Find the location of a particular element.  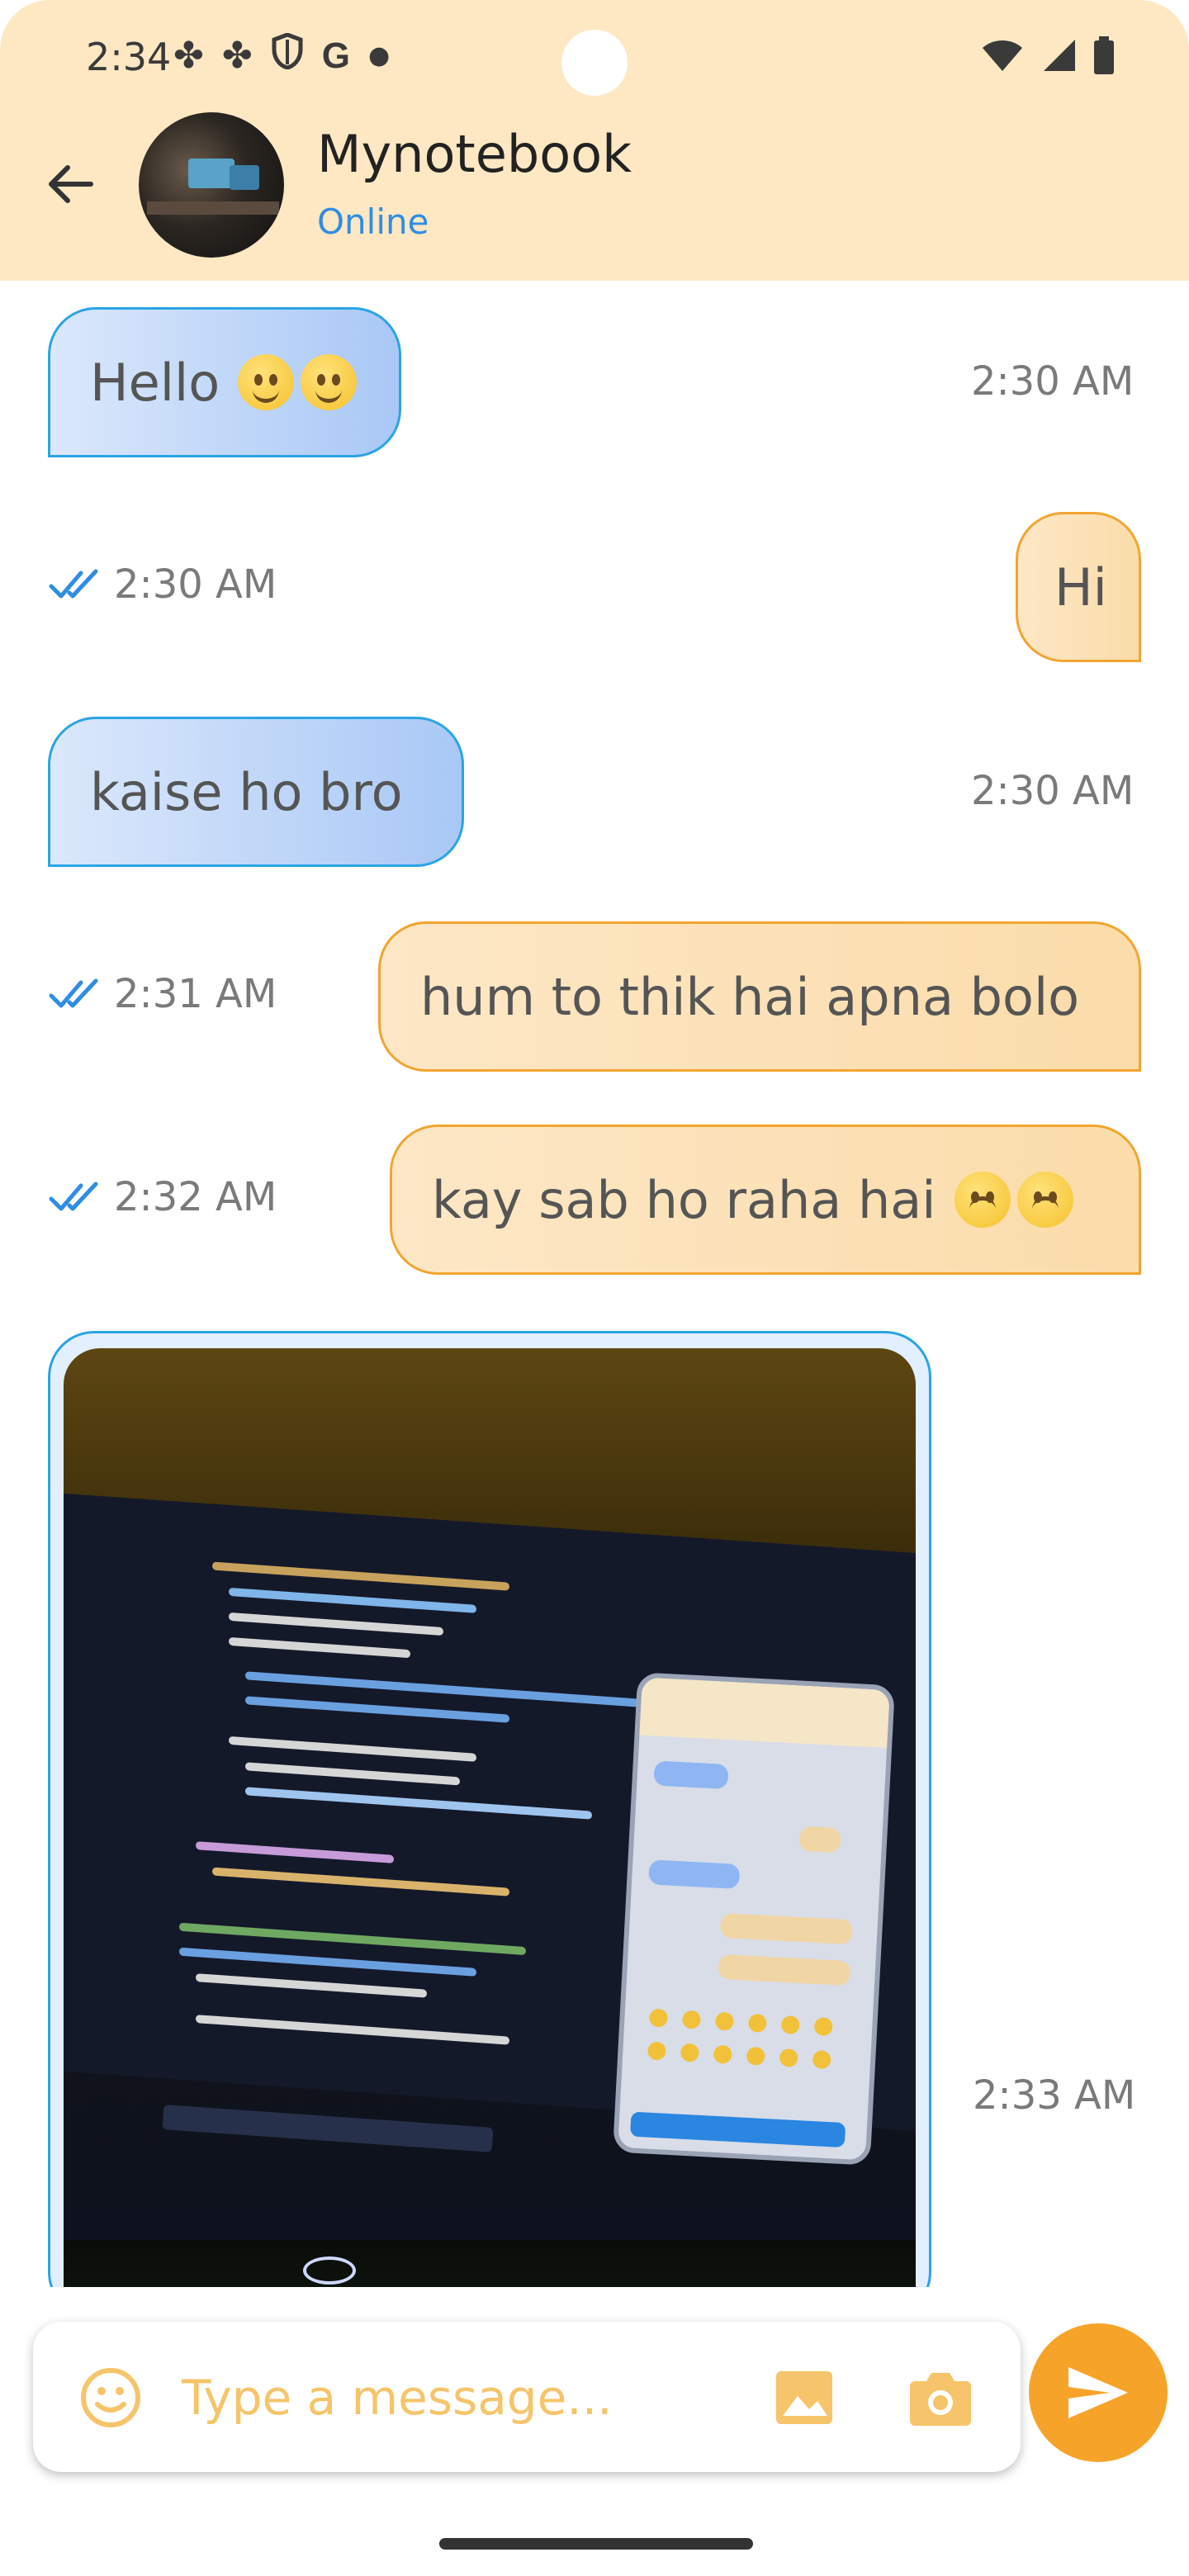

signal-icon is located at coordinates (1059, 55).